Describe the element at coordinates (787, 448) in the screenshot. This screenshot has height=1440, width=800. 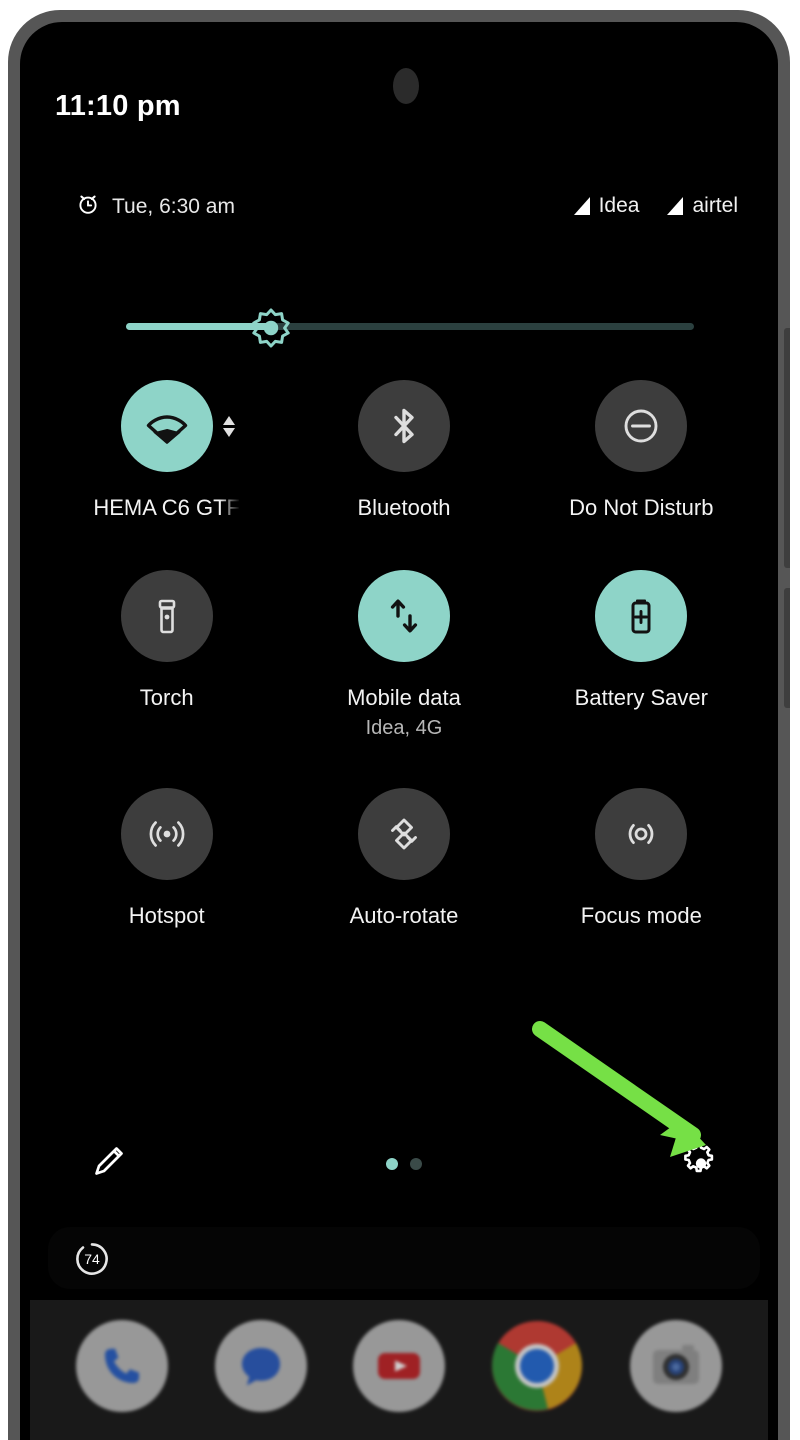
I see `volume-button` at that location.